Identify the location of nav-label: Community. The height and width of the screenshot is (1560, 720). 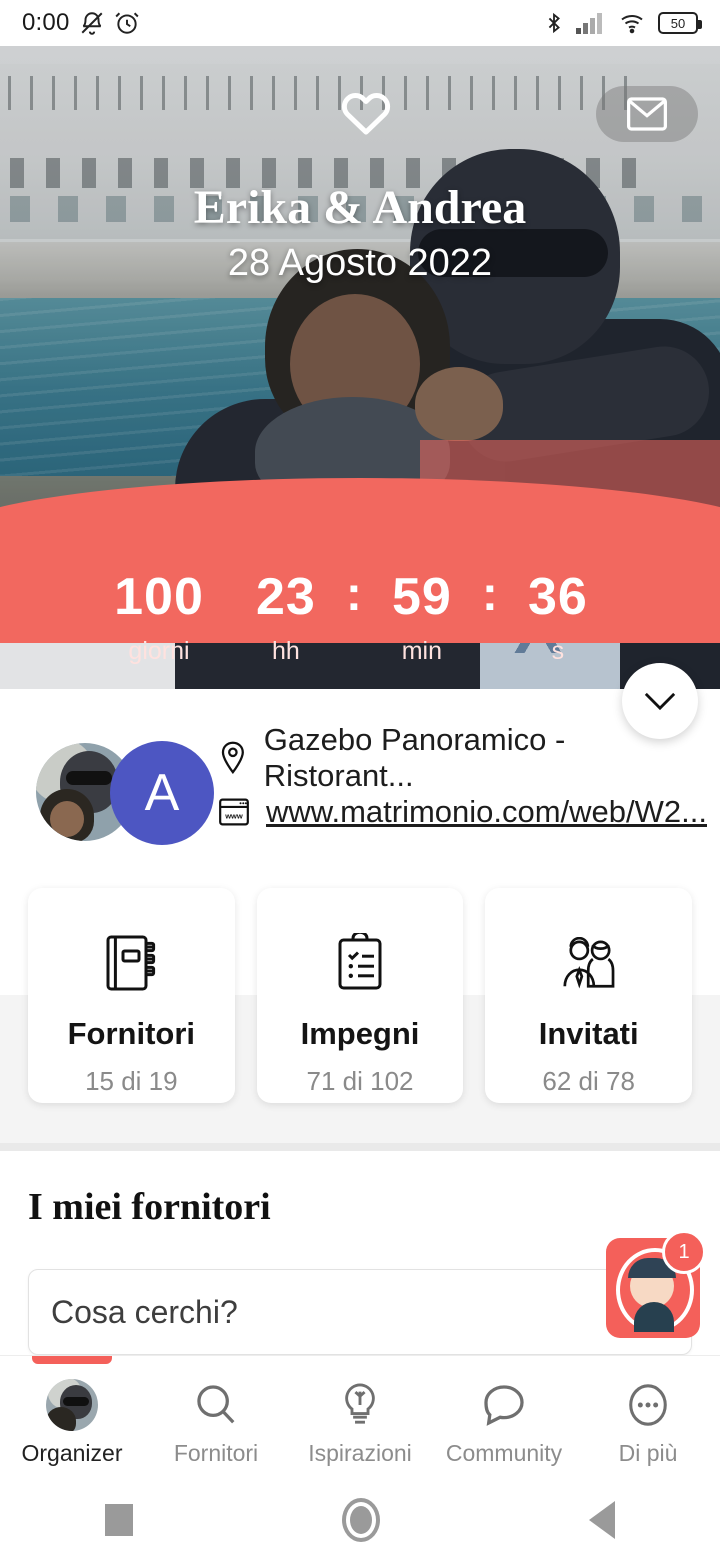
(504, 1453).